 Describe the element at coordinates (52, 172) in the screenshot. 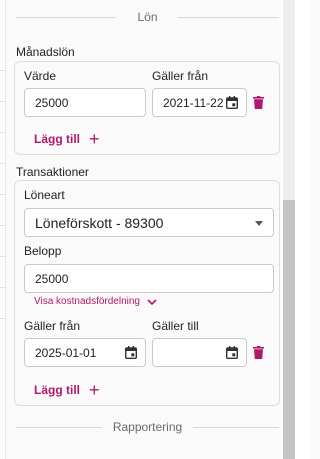

I see `transactions-title: Transaktioner` at that location.